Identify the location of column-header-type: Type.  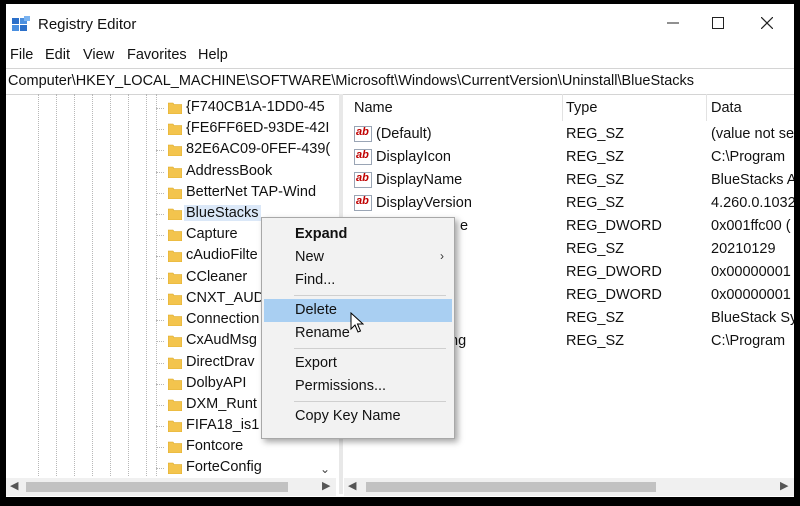
(581, 108).